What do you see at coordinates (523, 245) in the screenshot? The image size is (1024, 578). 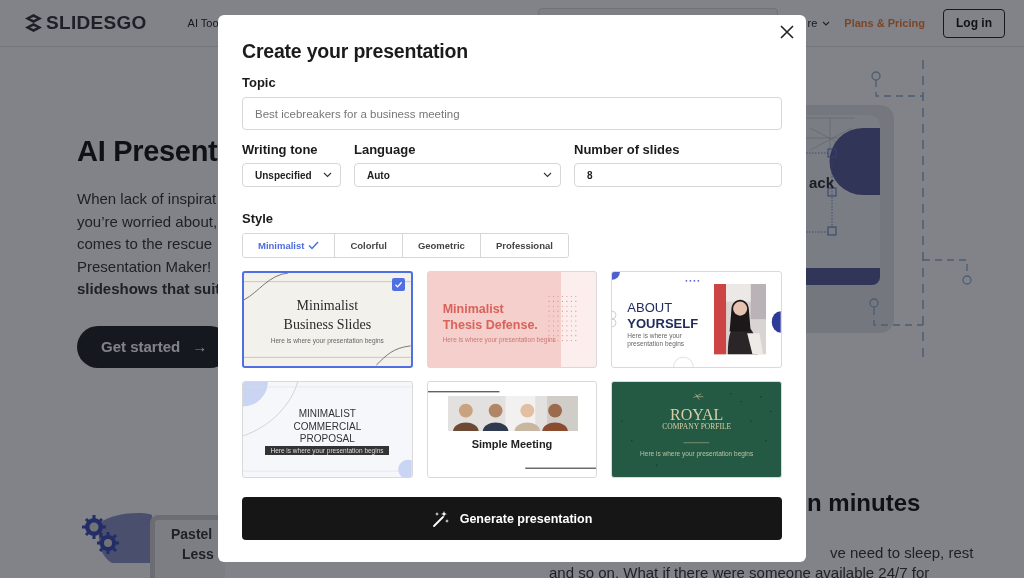 I see `style-tab: Professional` at bounding box center [523, 245].